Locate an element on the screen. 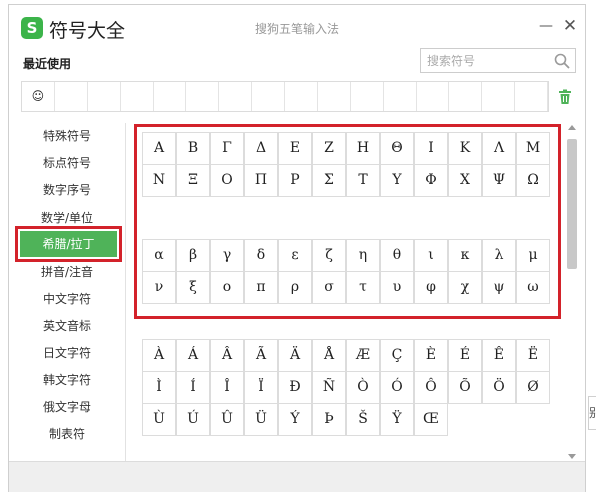 This screenshot has height=498, width=596. symbol-cell: ψ is located at coordinates (499, 287).